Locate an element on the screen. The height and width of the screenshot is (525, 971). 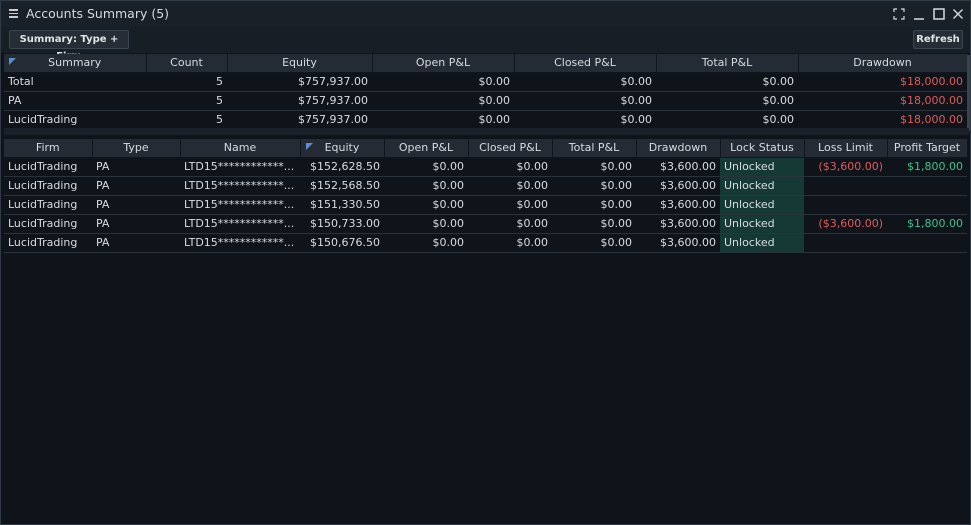
accounts-col-drawdown: Drawdown is located at coordinates (678, 148).